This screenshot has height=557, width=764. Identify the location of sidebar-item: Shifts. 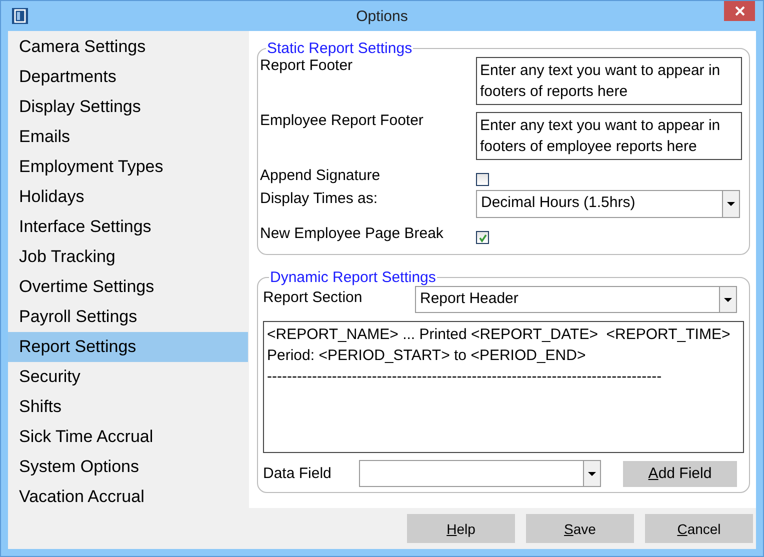
(128, 407).